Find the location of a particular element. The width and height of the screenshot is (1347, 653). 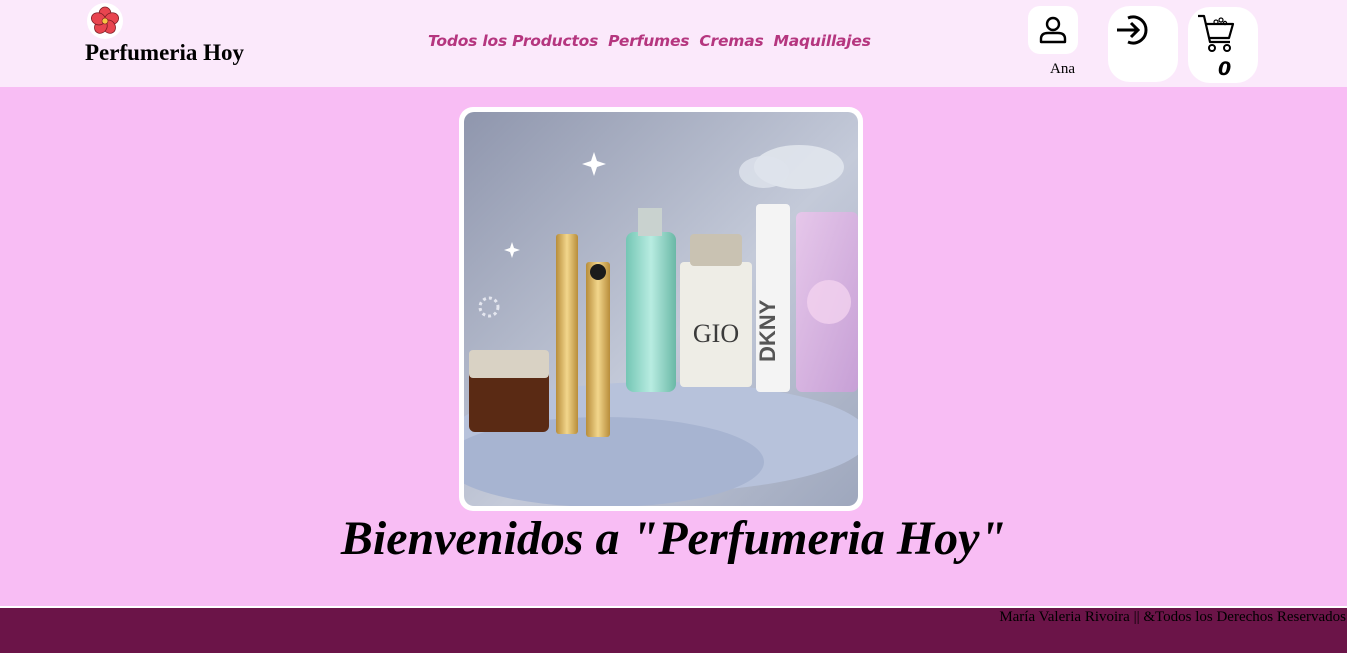

welcome-heading: Bienvenidos a "Perfumeria Hoy" is located at coordinates (673, 538).